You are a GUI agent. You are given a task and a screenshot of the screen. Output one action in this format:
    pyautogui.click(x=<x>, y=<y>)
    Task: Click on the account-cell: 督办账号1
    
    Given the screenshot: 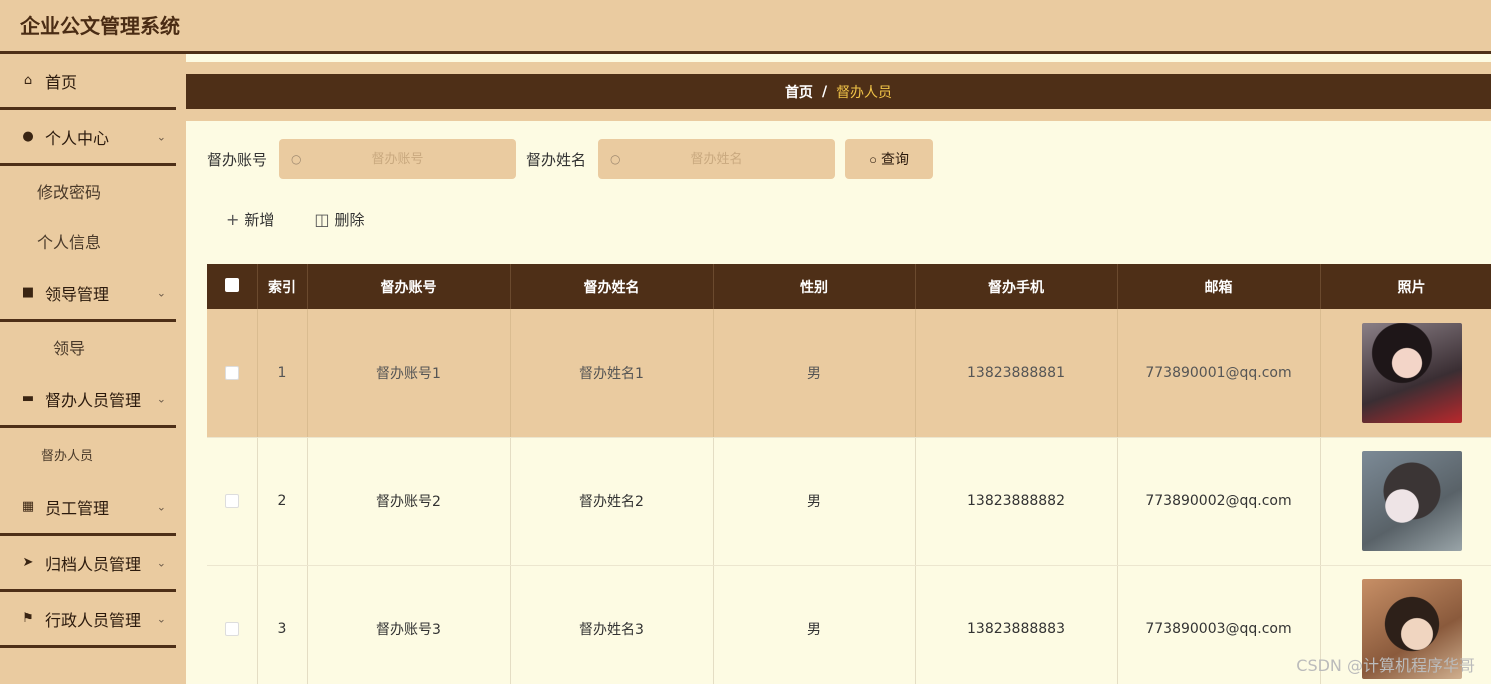 What is the action you would take?
    pyautogui.click(x=409, y=373)
    